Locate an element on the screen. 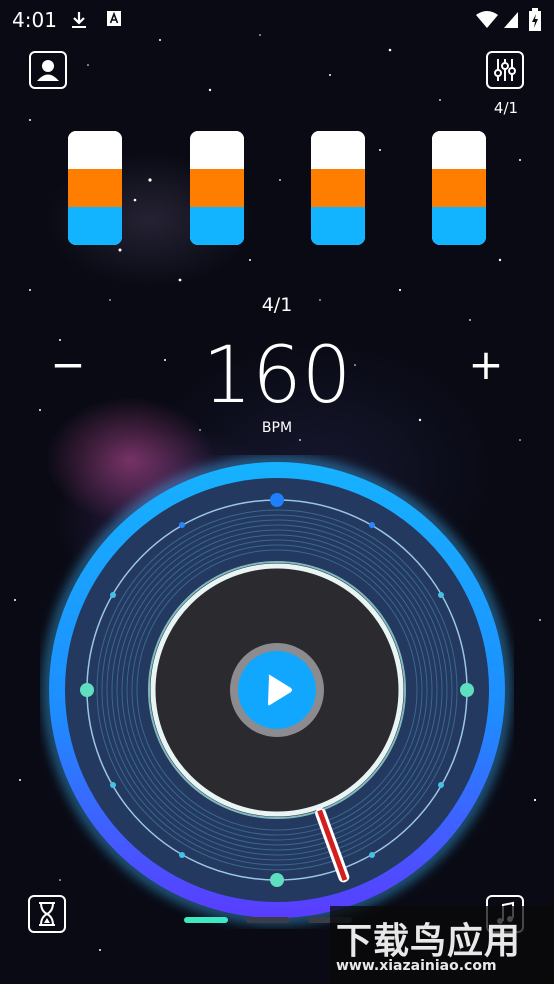 This screenshot has height=984, width=554. keyboard-a-icon is located at coordinates (114, 18).